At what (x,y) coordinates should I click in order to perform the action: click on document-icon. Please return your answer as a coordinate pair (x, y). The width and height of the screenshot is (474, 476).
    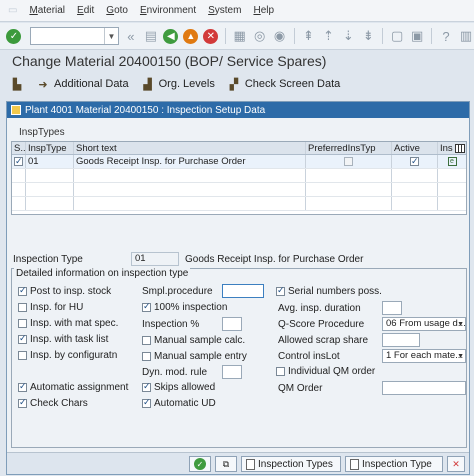
    Looking at the image, I should click on (354, 464).